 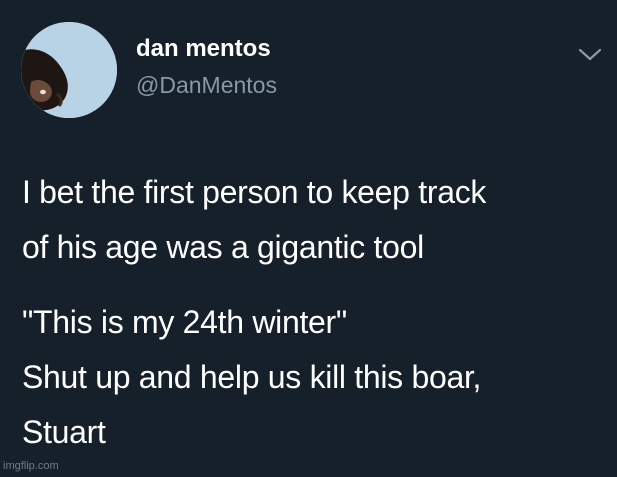 I want to click on tweet-line: Stuart, so click(x=64, y=432).